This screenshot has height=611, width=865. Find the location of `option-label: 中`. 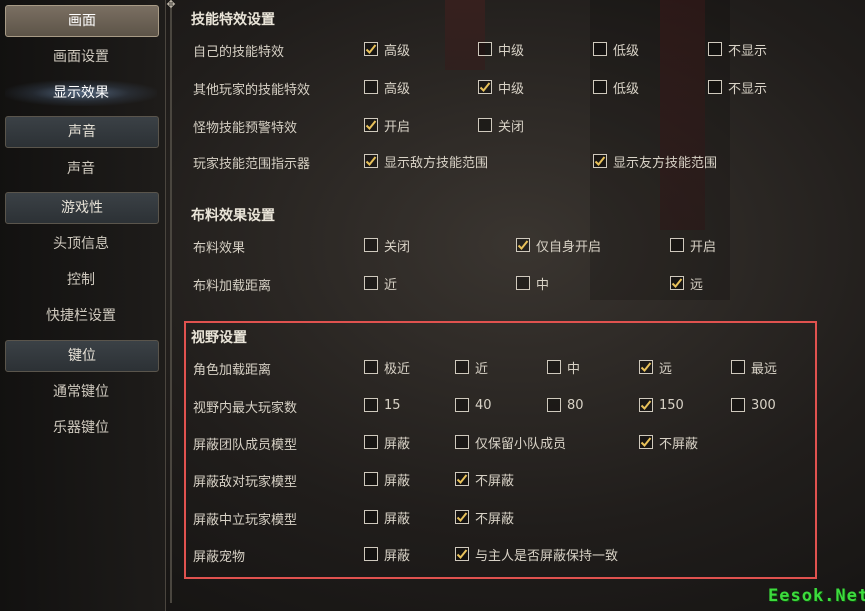

option-label: 中 is located at coordinates (543, 285).